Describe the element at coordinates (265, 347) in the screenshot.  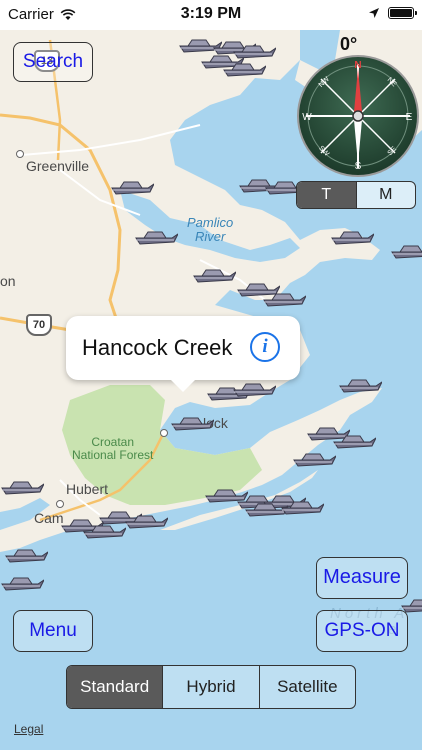
I see `info-icon: i` at that location.